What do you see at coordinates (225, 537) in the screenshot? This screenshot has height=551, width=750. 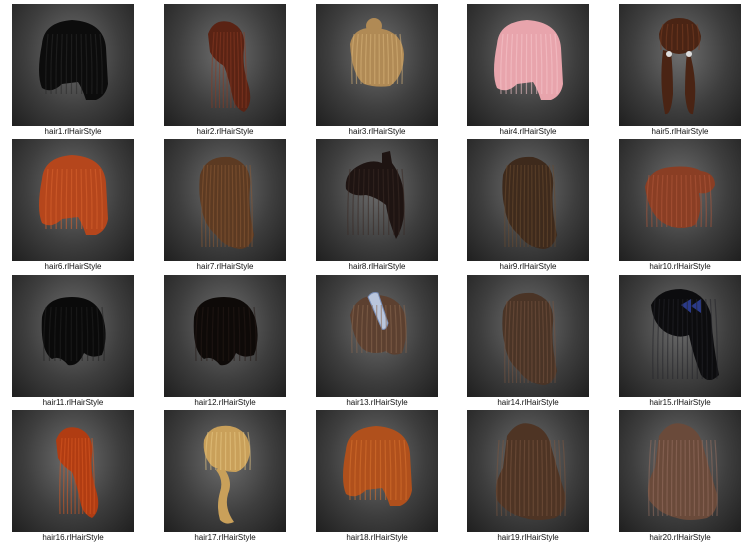 I see `hair-style-label: hair17.rlHairStyle` at bounding box center [225, 537].